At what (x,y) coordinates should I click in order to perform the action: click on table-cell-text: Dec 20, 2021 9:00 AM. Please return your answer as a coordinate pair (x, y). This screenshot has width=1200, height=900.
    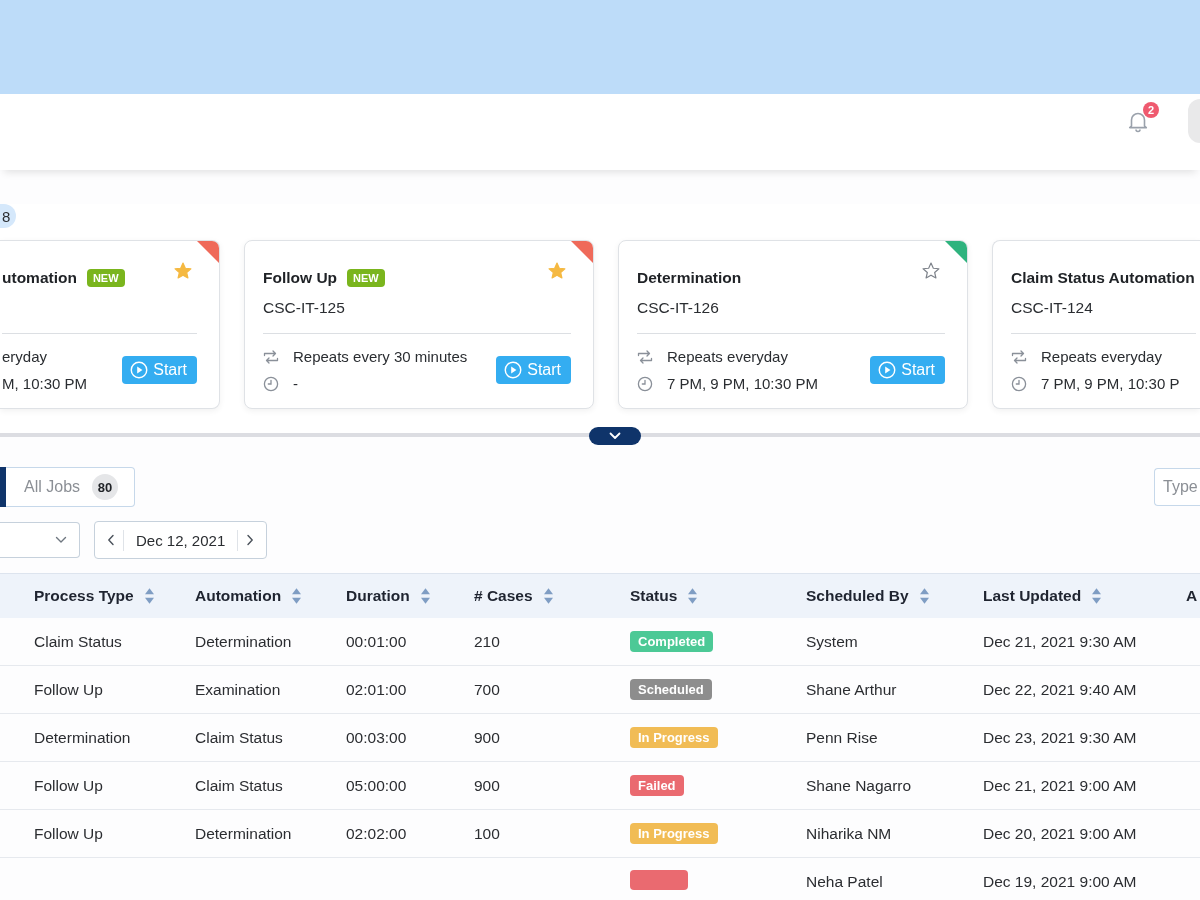
    Looking at the image, I should click on (1060, 833).